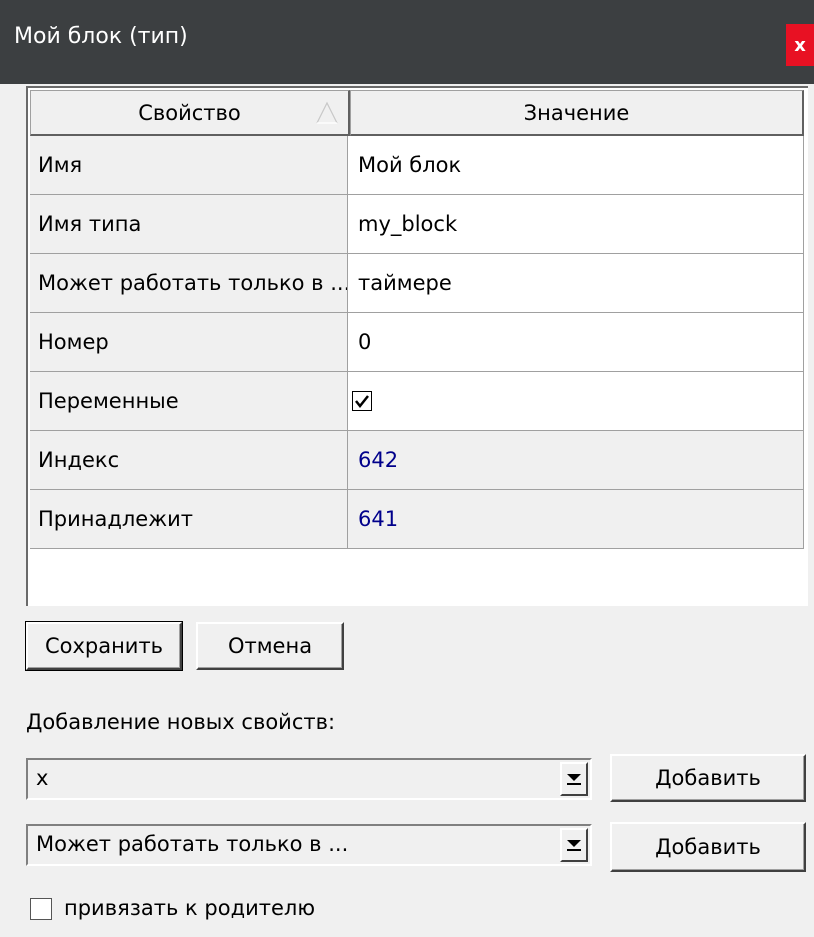 The width and height of the screenshot is (814, 937). Describe the element at coordinates (576, 460) in the screenshot. I see `property-value: 642` at that location.